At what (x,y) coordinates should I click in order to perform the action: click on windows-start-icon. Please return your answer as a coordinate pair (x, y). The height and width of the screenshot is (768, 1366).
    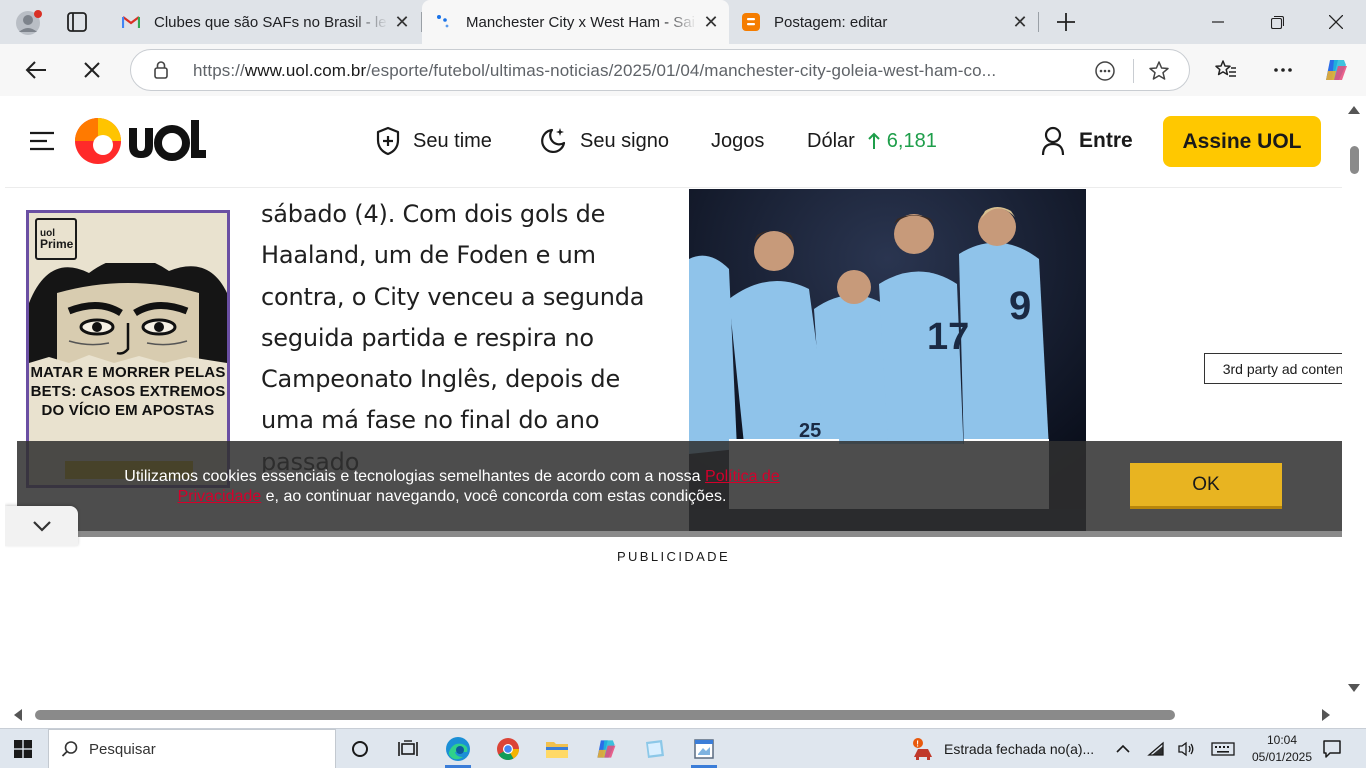
    Looking at the image, I should click on (23, 749).